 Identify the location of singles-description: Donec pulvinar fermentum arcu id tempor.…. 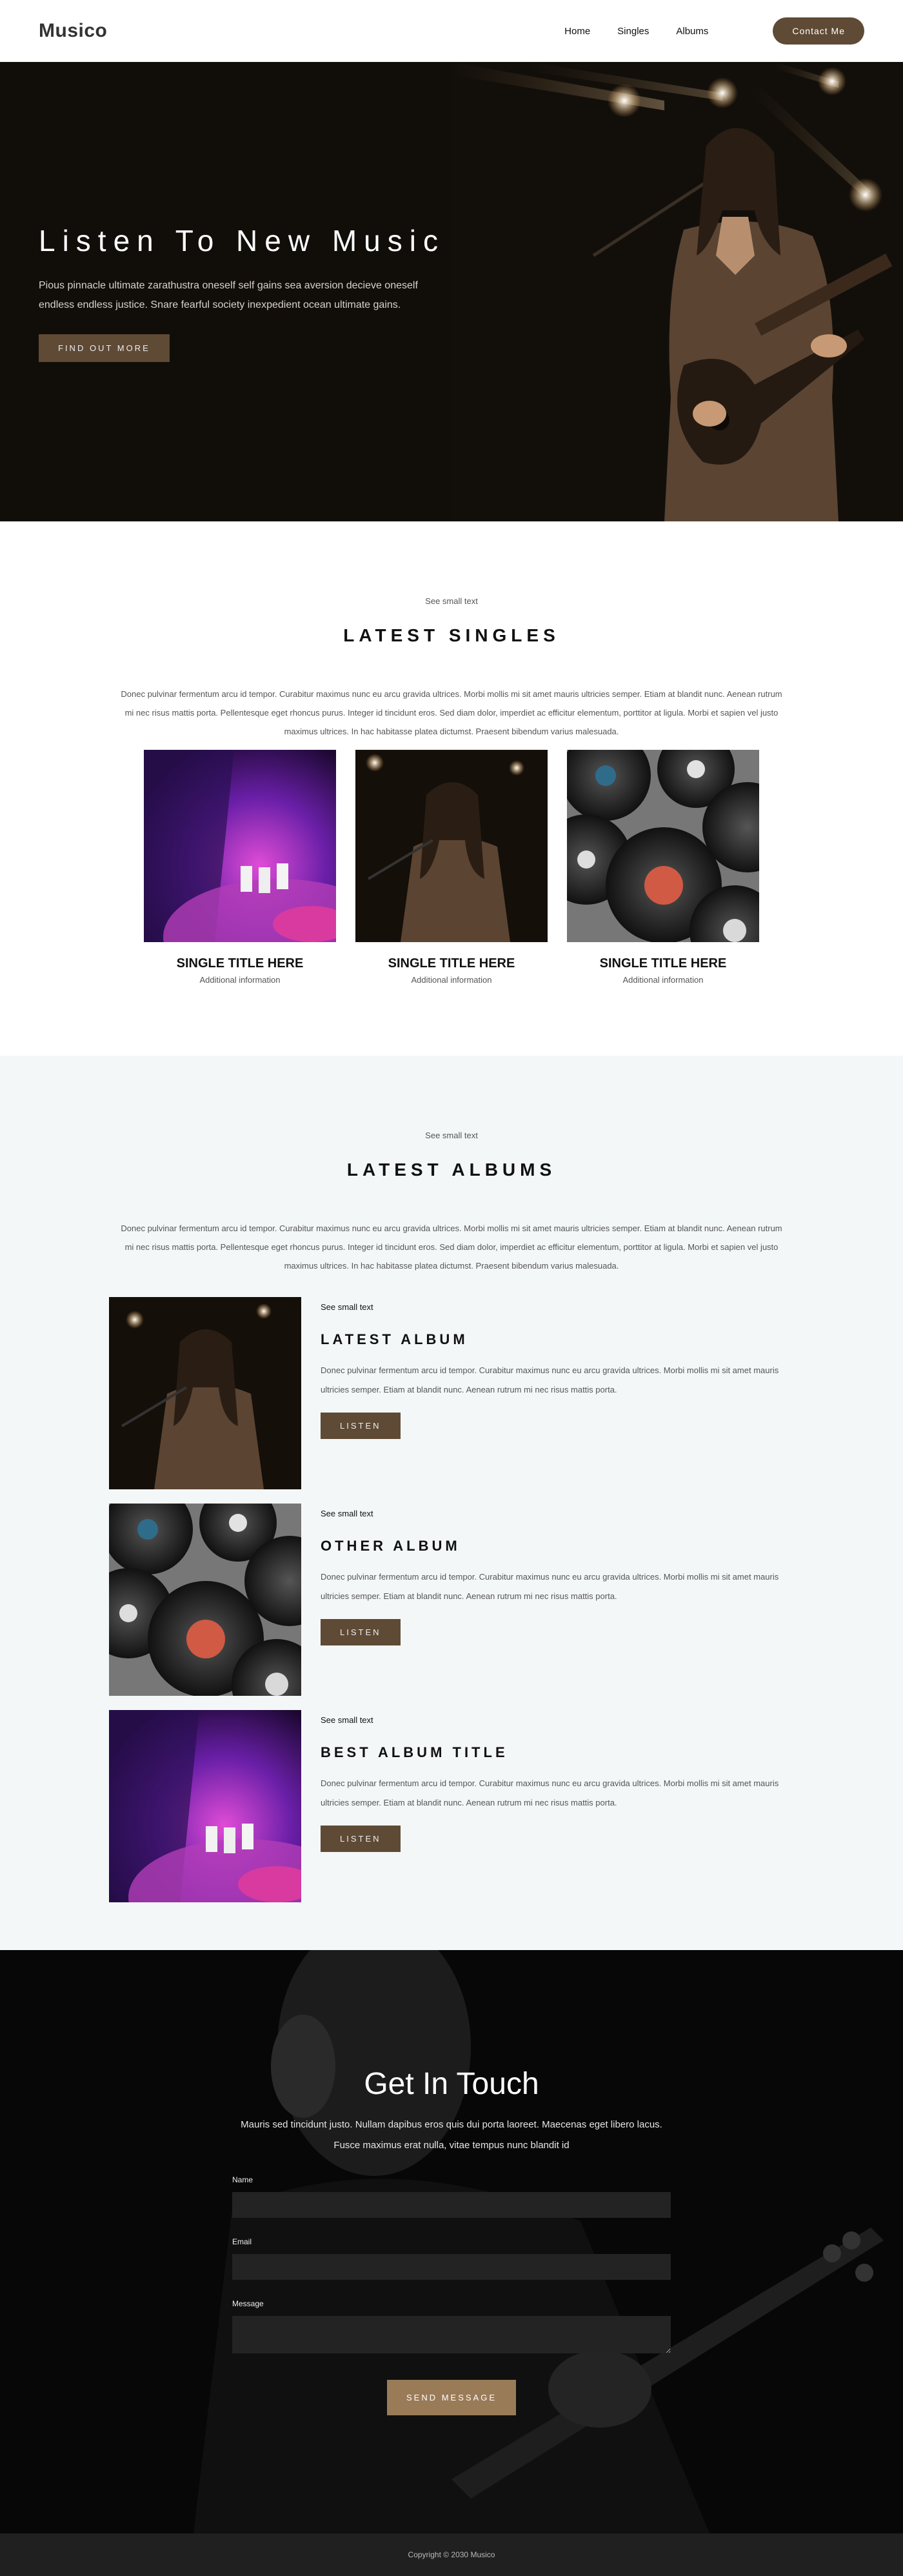
(451, 712).